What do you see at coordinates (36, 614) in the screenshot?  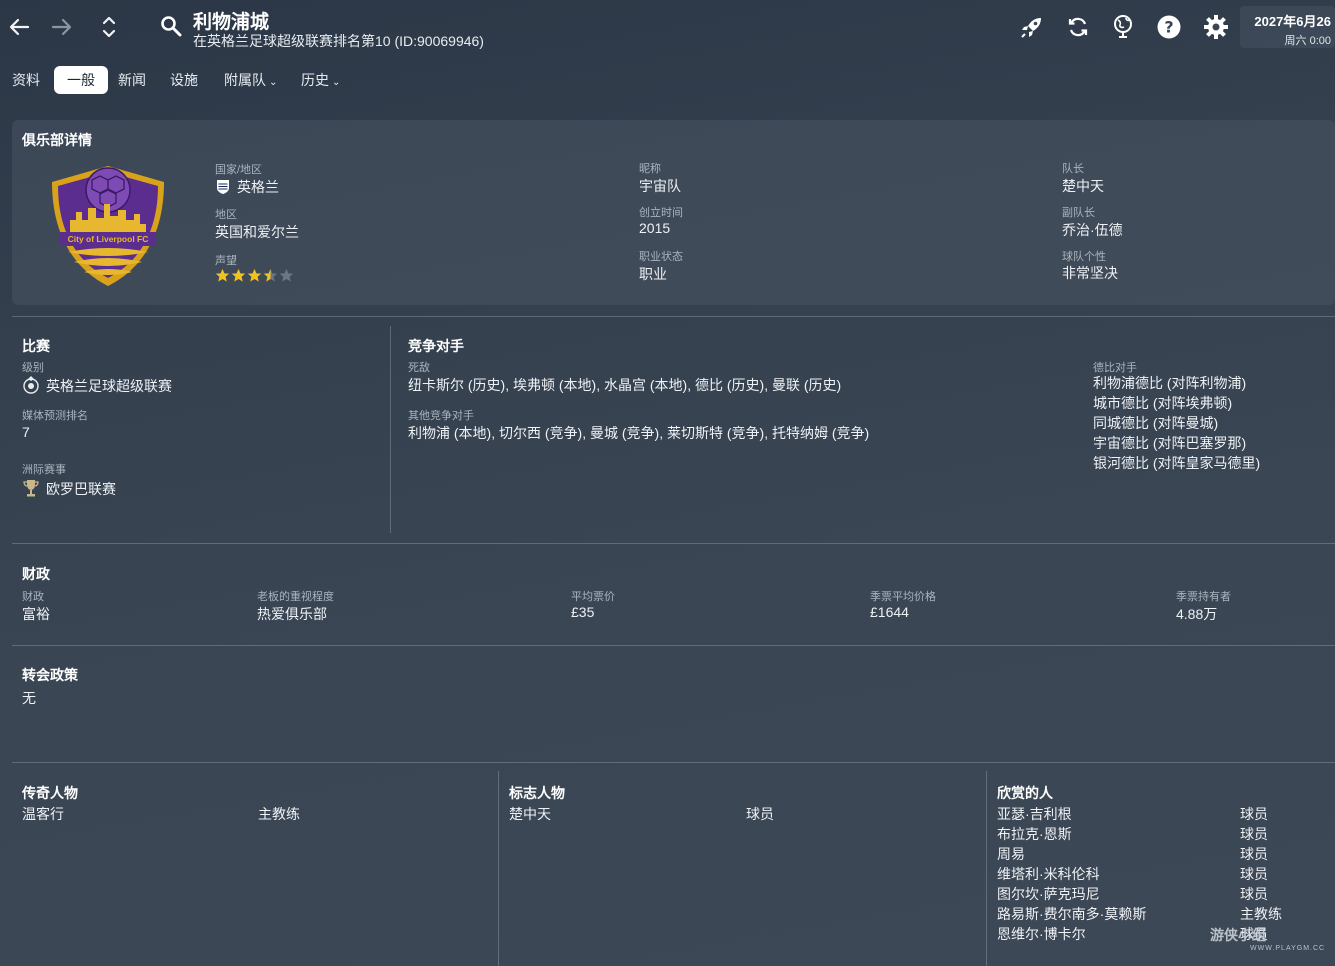 I see `finance-value: 富裕` at bounding box center [36, 614].